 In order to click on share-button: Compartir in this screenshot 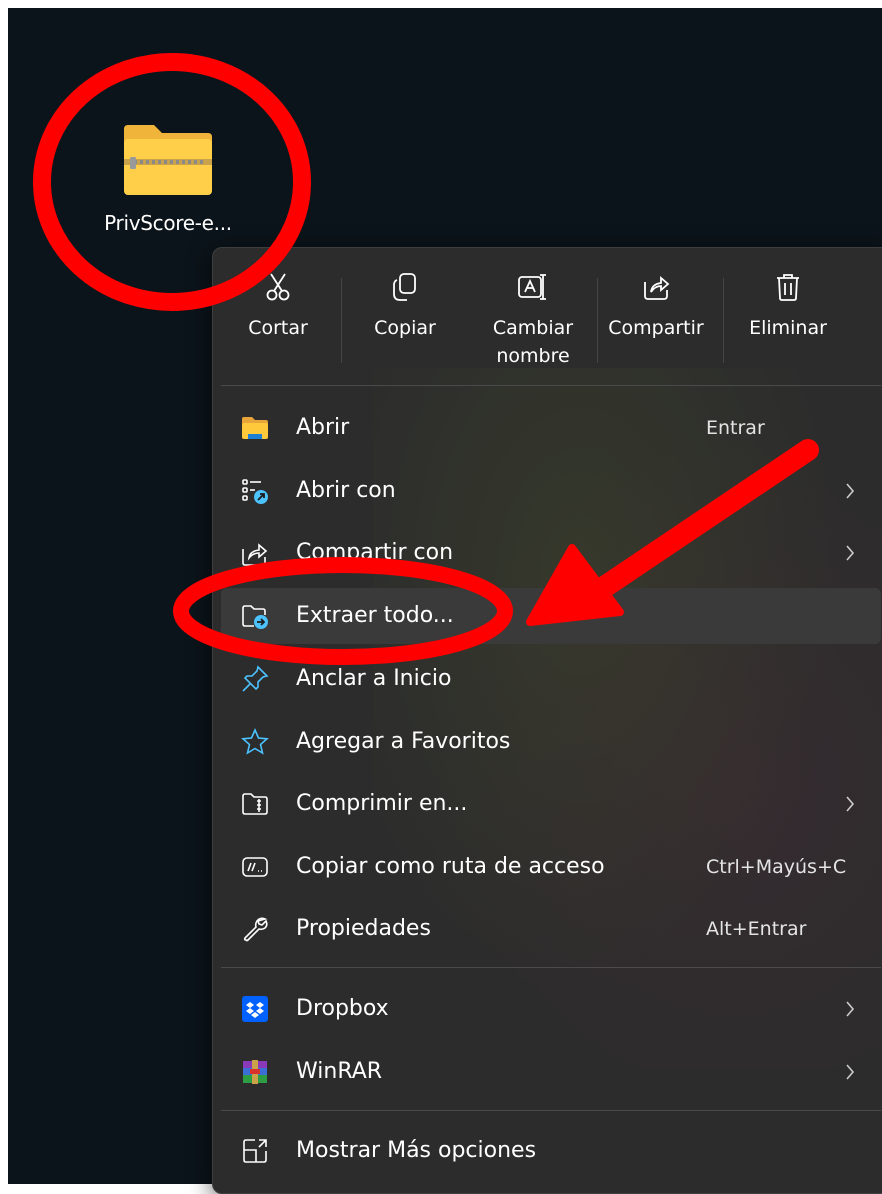, I will do `click(656, 320)`.